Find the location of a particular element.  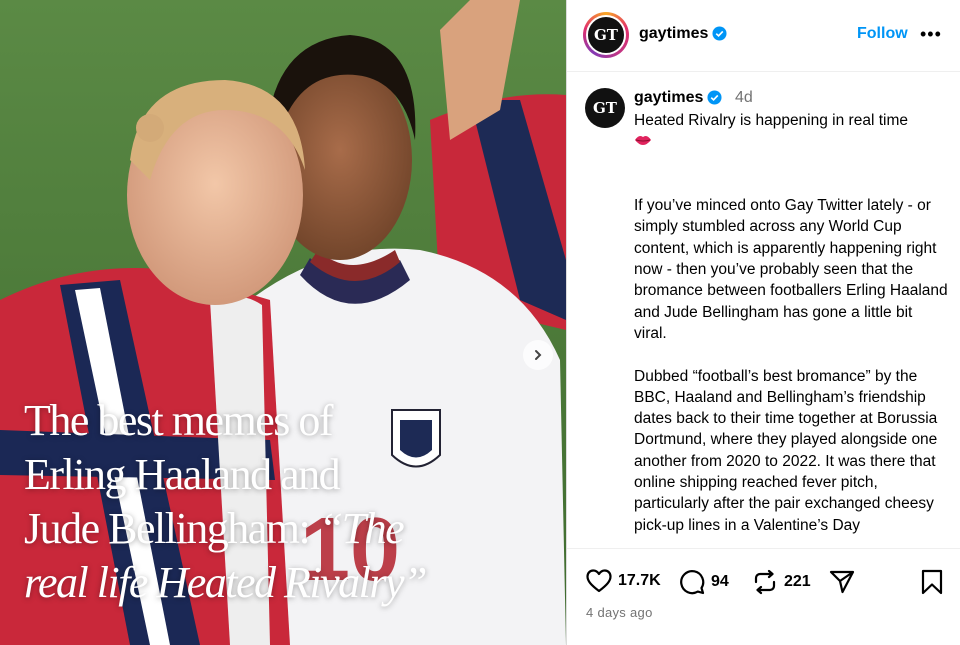

lips-emoji-icon is located at coordinates (643, 140).